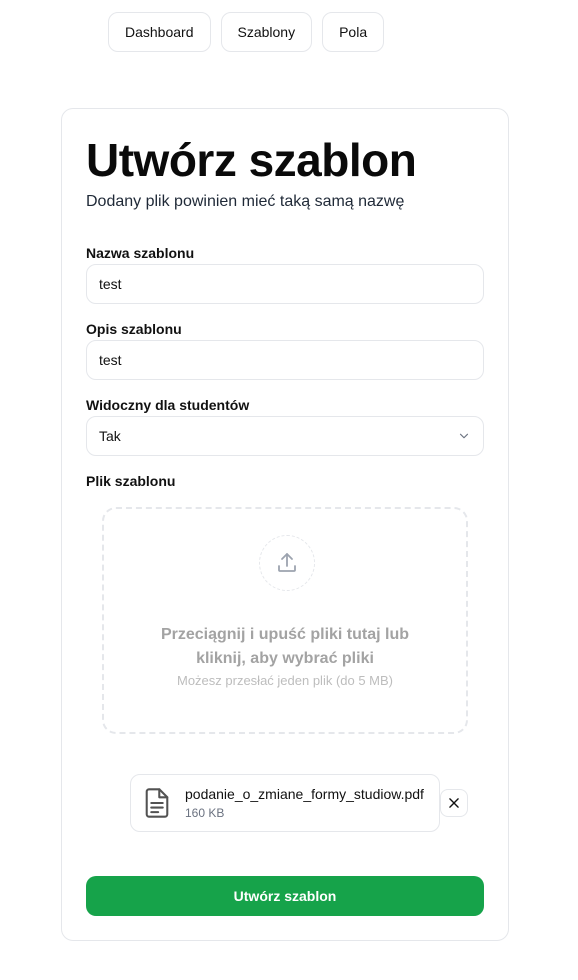  What do you see at coordinates (110, 436) in the screenshot?
I see `visible-for-students-value: Tak` at bounding box center [110, 436].